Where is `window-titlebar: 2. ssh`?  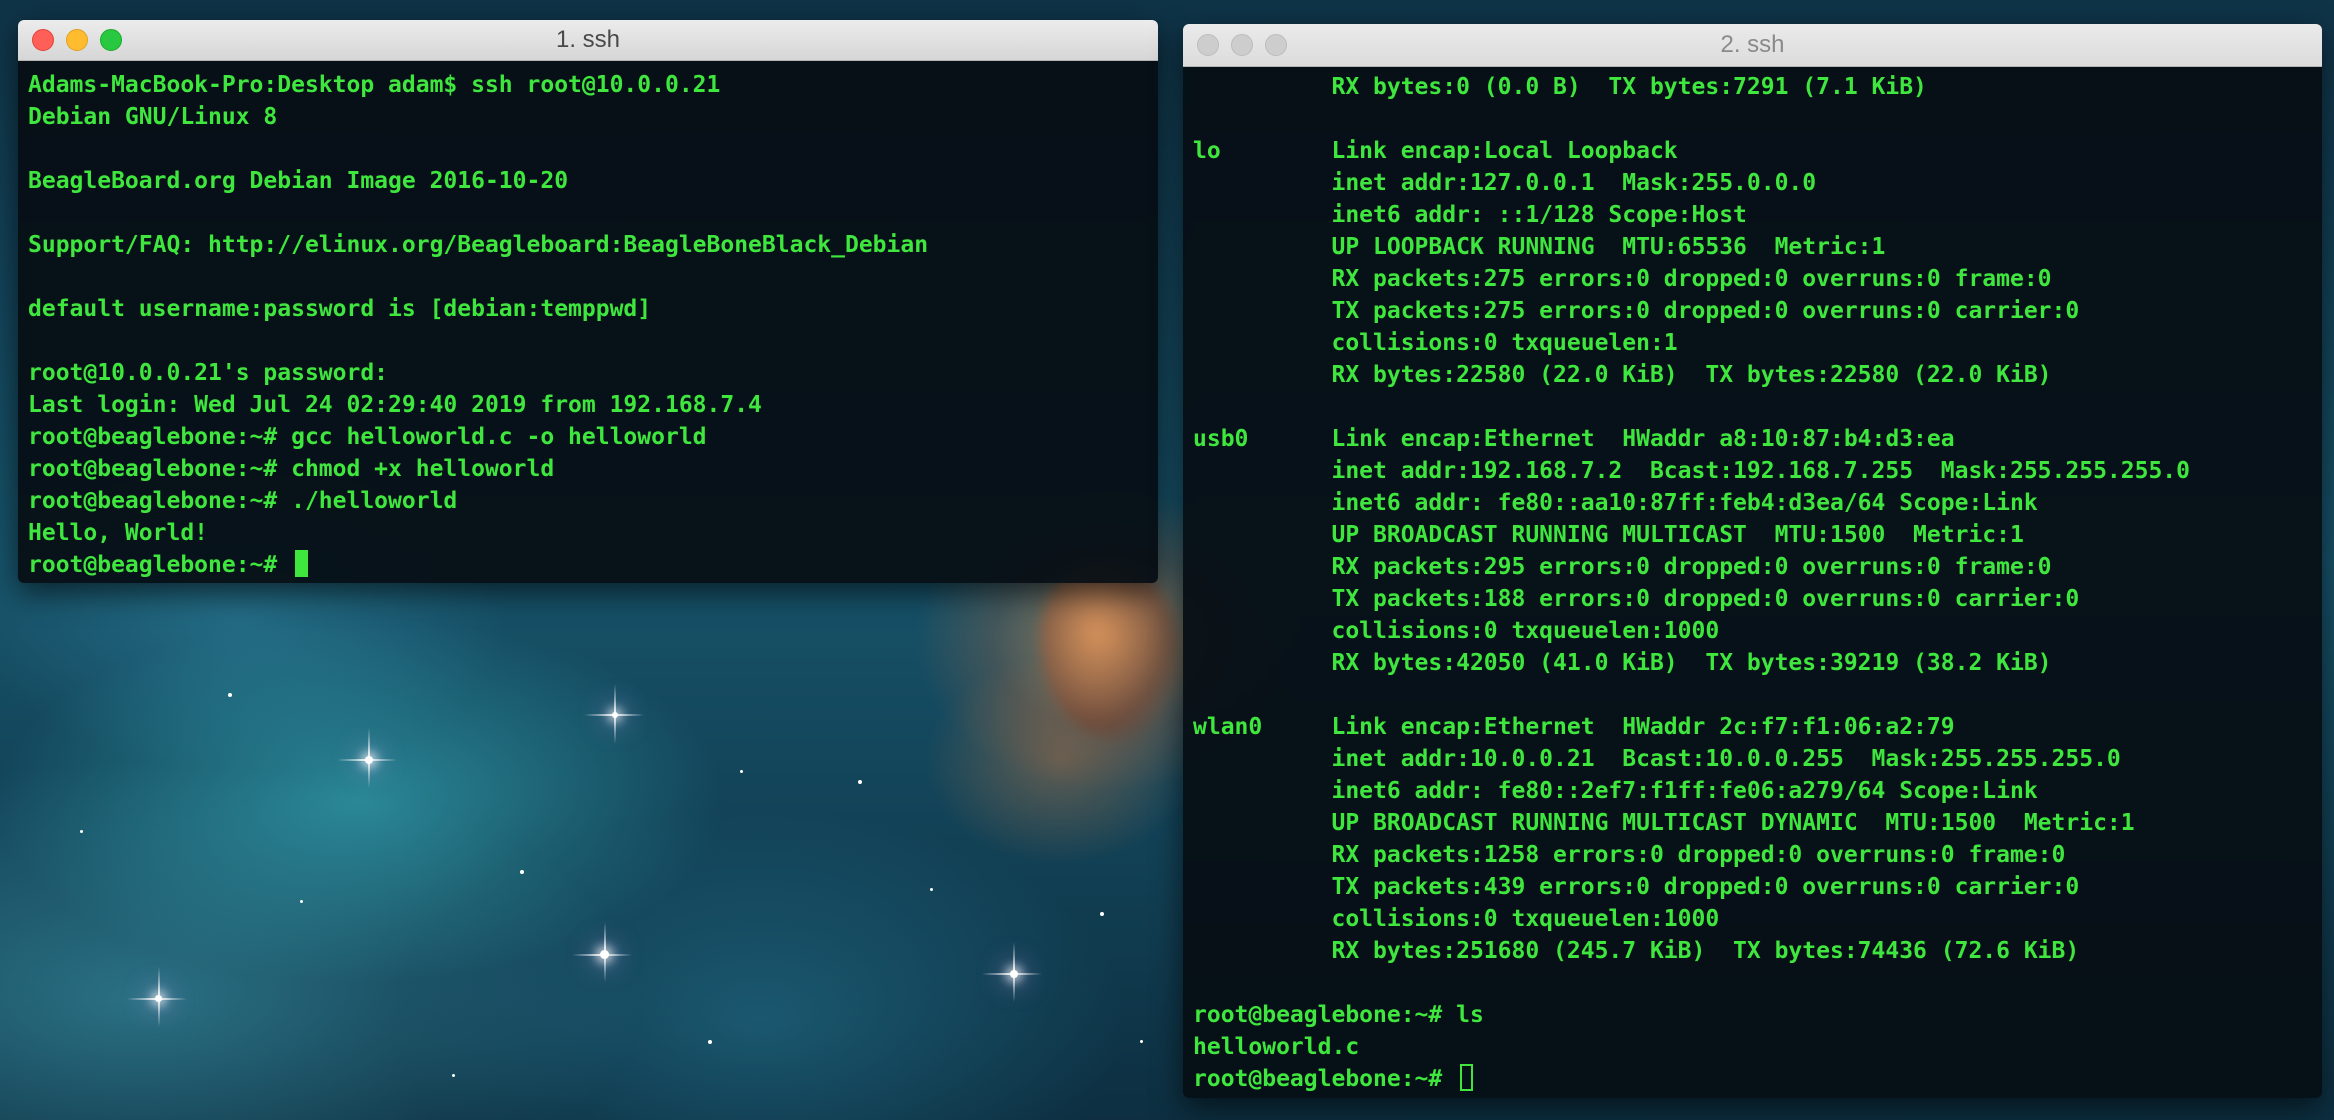
window-titlebar: 2. ssh is located at coordinates (1752, 45).